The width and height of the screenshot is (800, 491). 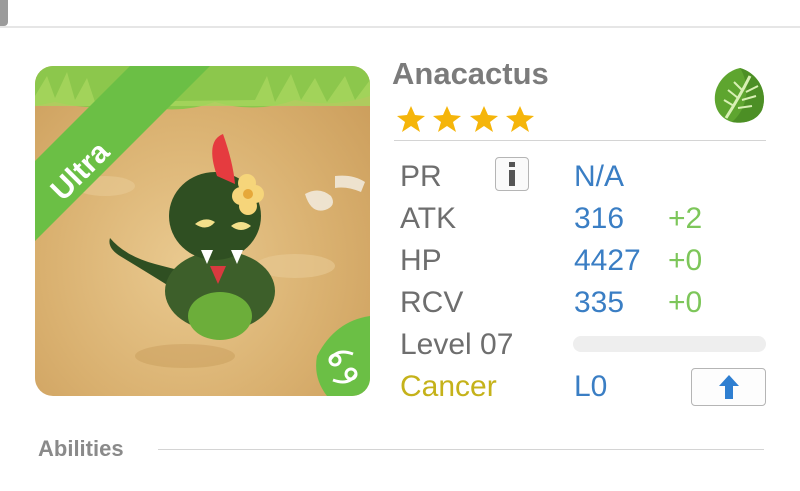 What do you see at coordinates (607, 260) in the screenshot?
I see `hp-value: 4427` at bounding box center [607, 260].